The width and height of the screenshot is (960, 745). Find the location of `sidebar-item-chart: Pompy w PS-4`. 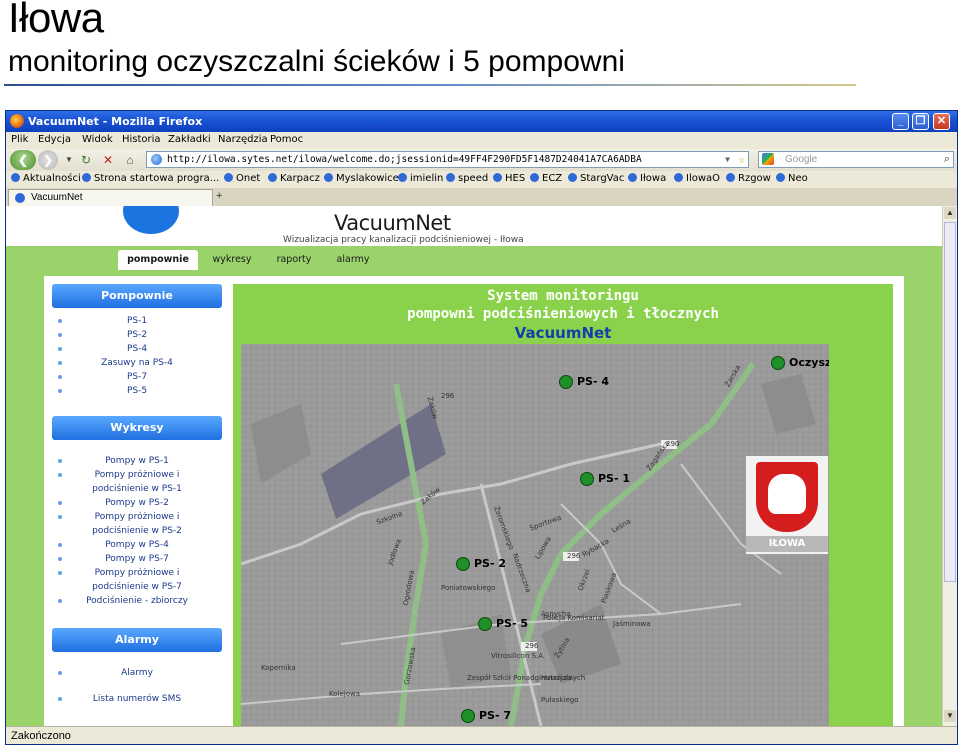

sidebar-item-chart: Pompy w PS-4 is located at coordinates (137, 545).